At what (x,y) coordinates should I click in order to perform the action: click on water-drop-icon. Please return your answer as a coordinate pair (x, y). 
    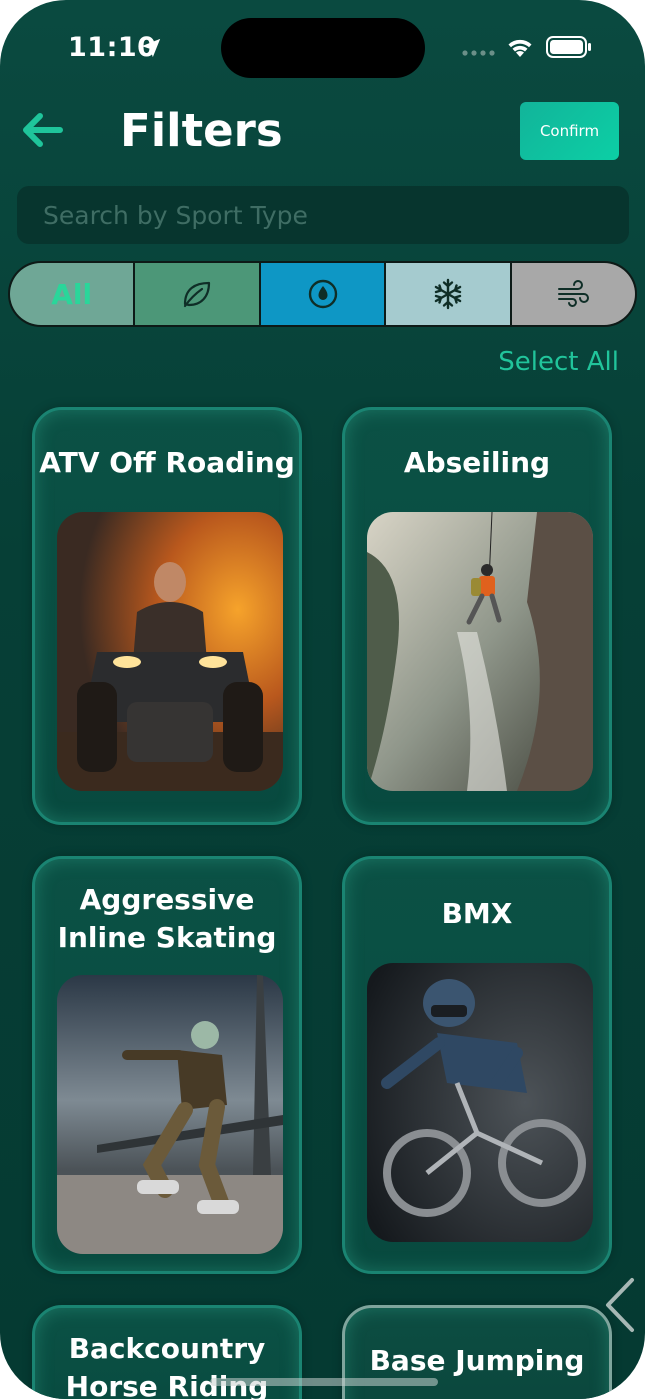
    Looking at the image, I should click on (322, 294).